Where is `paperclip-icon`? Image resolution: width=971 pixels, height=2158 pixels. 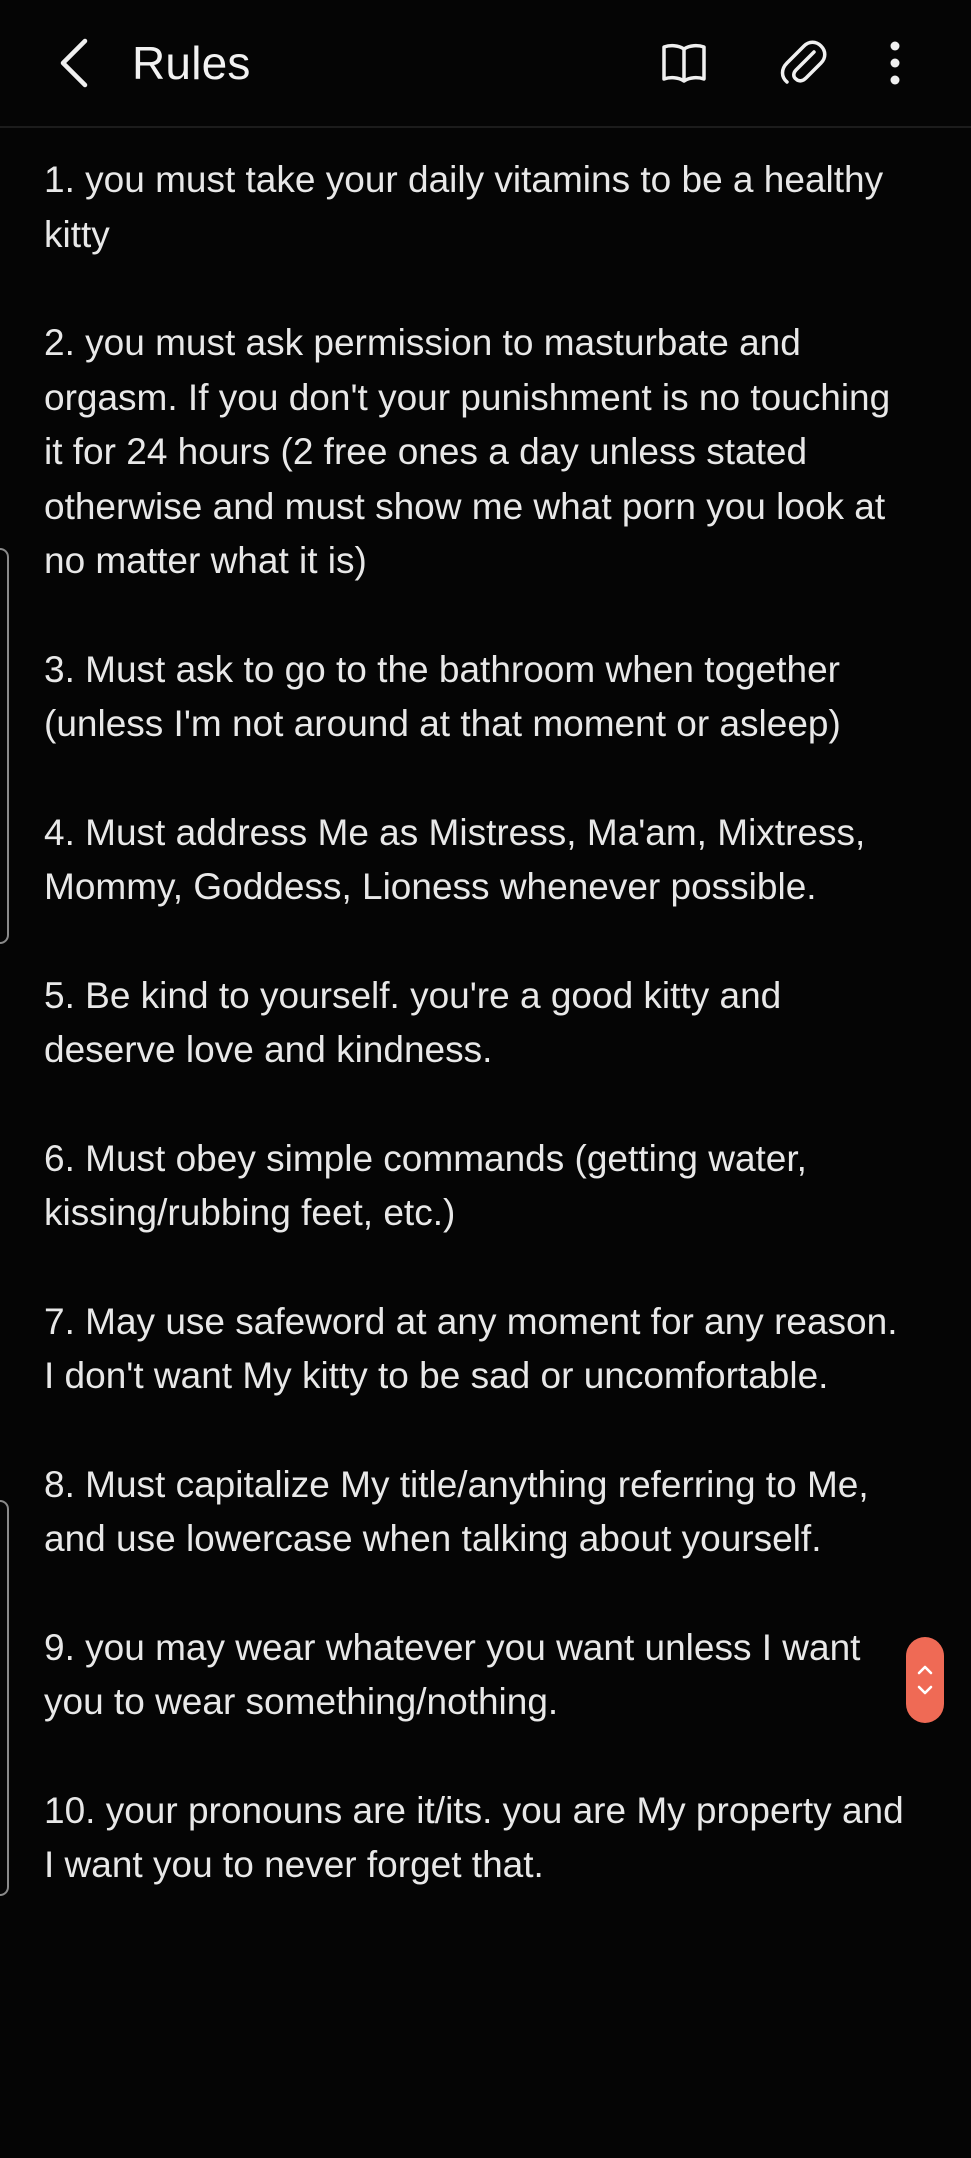 paperclip-icon is located at coordinates (803, 62).